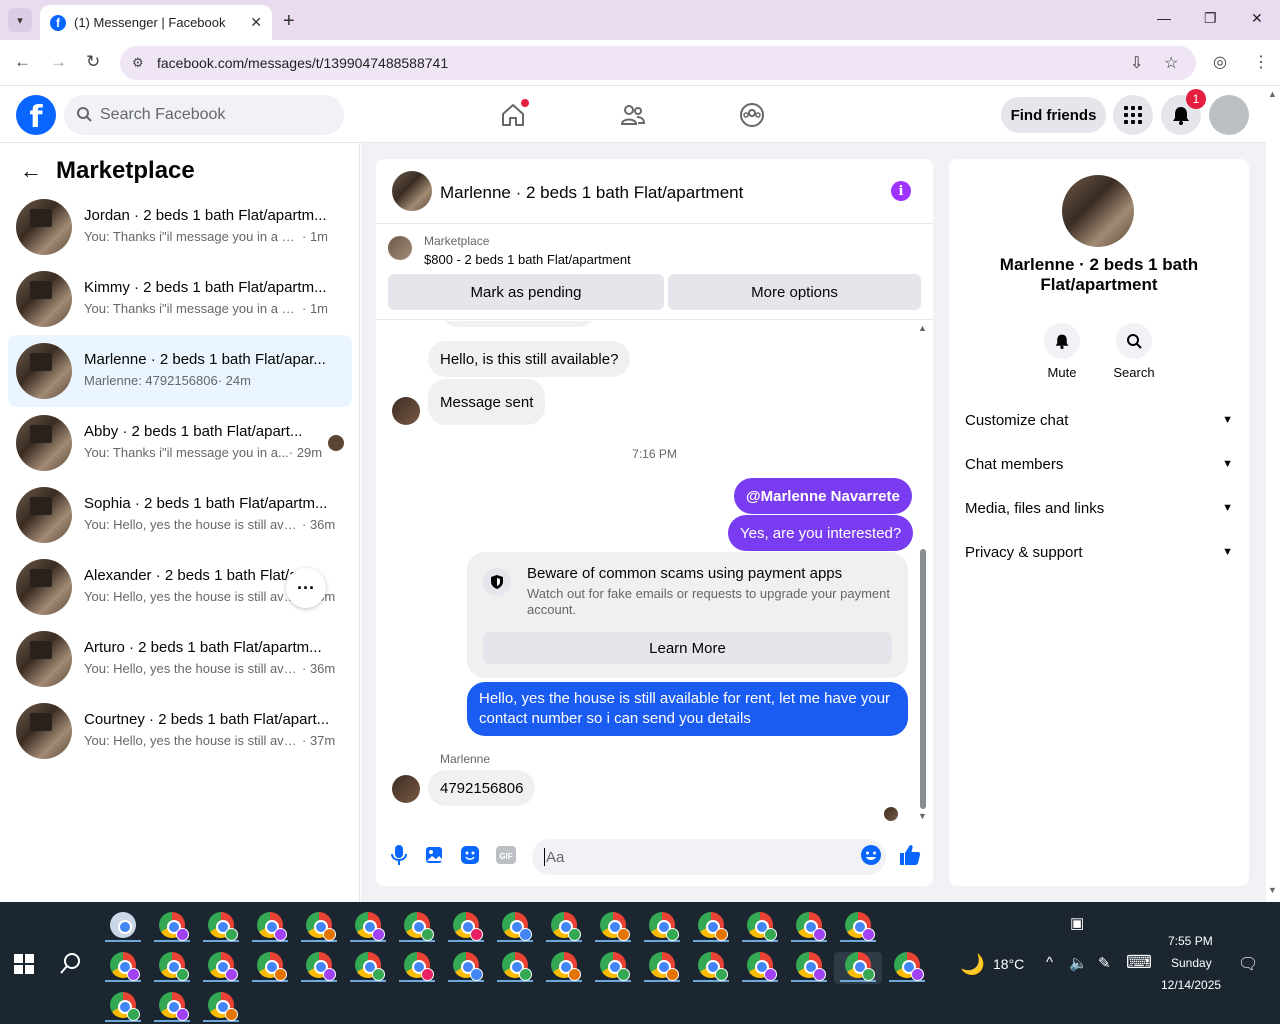  Describe the element at coordinates (412, 191) in the screenshot. I see `chat-avatar` at that location.